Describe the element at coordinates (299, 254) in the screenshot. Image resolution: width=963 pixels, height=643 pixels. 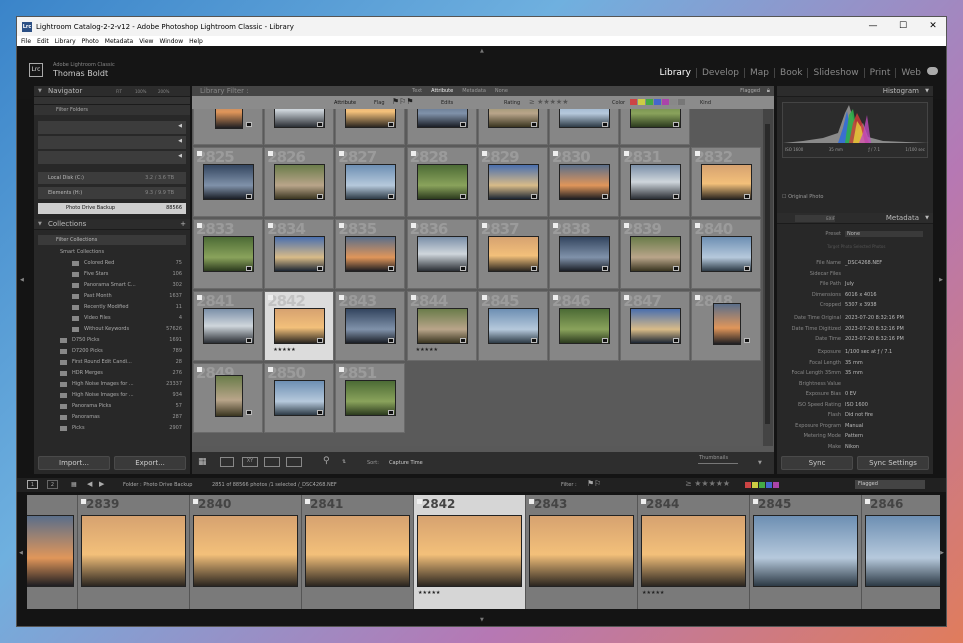
I see `grid-cell: 2834` at that location.